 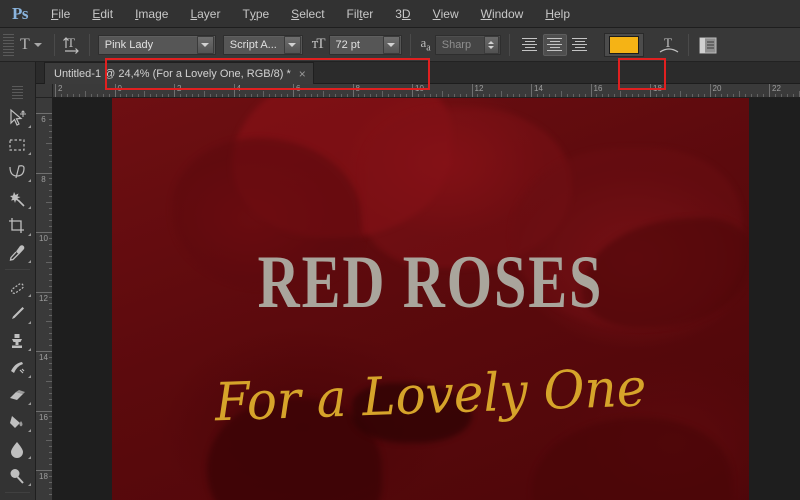 What do you see at coordinates (502, 14) in the screenshot?
I see `menu-window: Window` at bounding box center [502, 14].